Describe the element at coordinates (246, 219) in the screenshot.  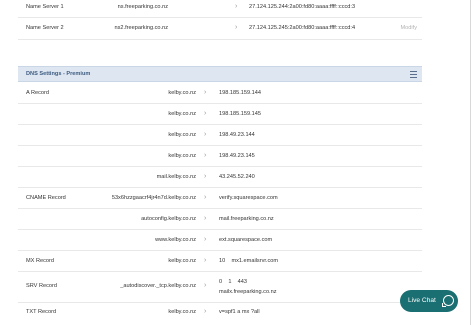
I see `record-value: mail.freeparking.co.nz` at that location.